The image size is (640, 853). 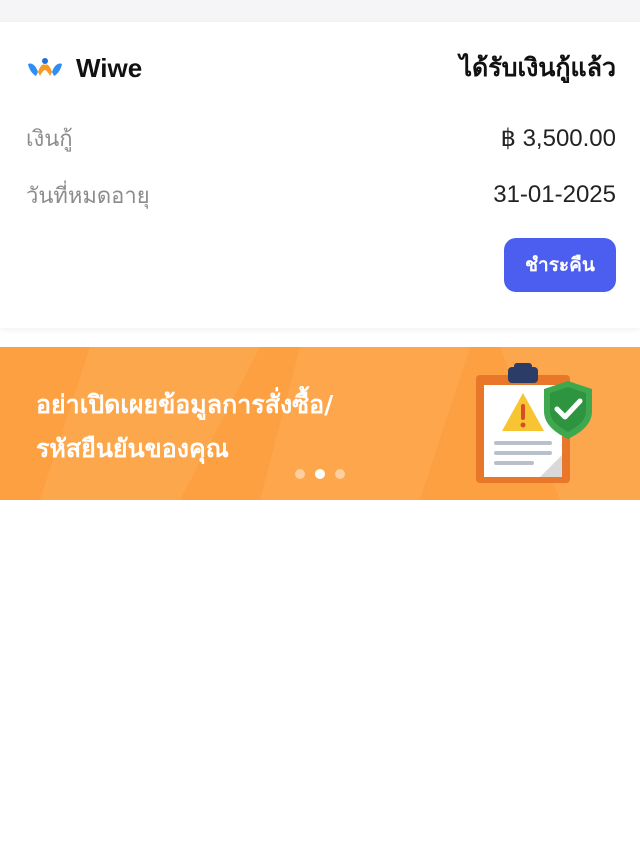 What do you see at coordinates (320, 11) in the screenshot?
I see `top-spacer` at bounding box center [320, 11].